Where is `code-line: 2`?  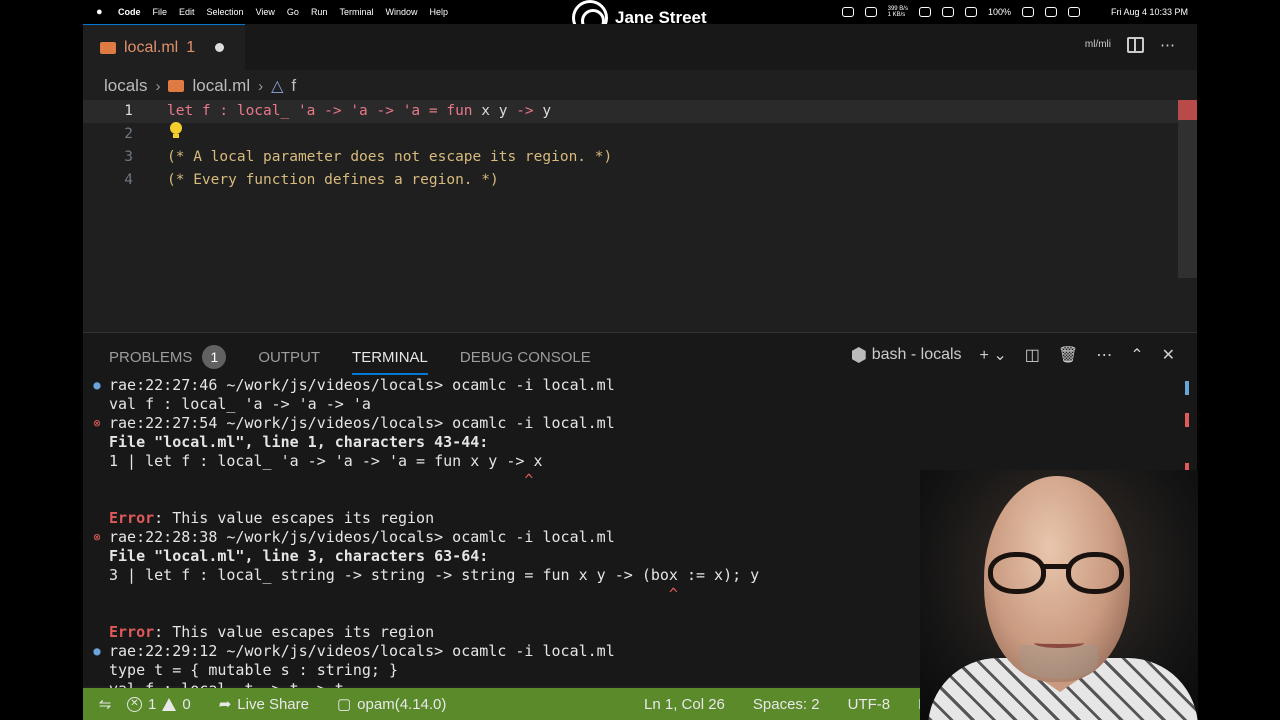
code-line: 2 is located at coordinates (630, 134).